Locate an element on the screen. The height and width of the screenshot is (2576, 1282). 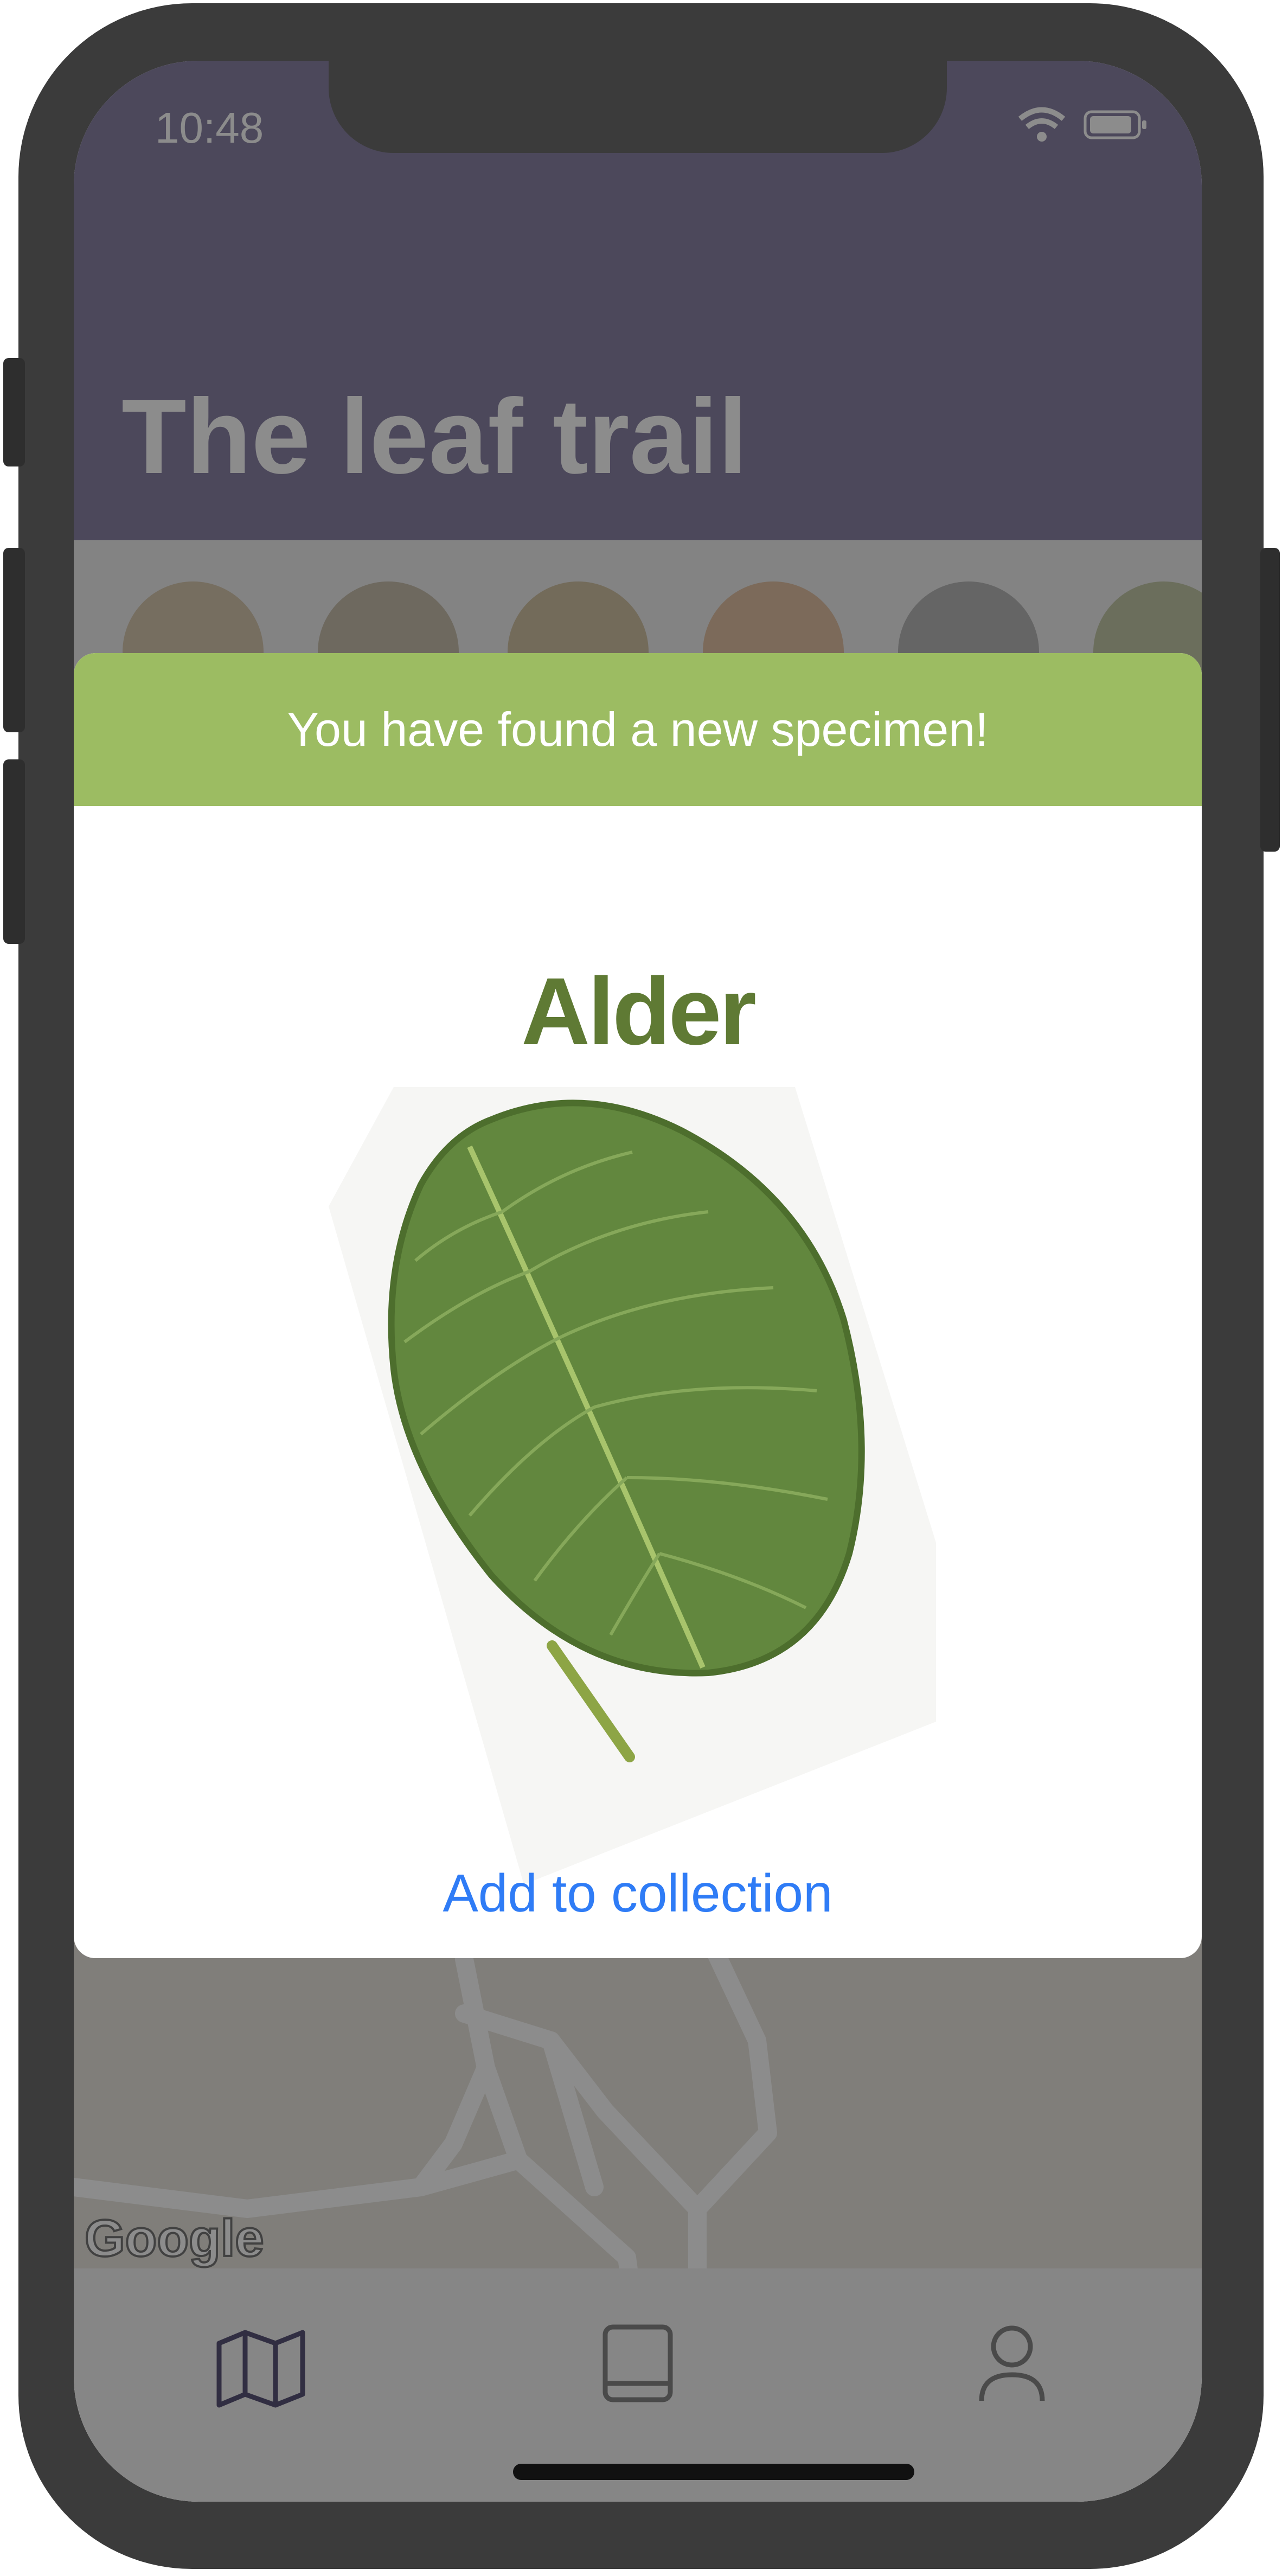
banner-text: You have found a new specimen! is located at coordinates (638, 729).